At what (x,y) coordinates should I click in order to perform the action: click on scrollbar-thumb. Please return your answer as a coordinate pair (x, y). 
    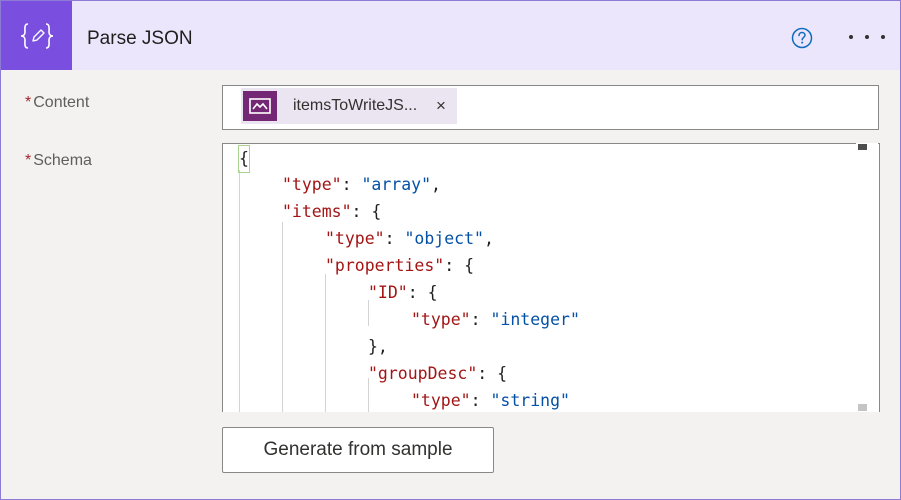
    Looking at the image, I should click on (862, 147).